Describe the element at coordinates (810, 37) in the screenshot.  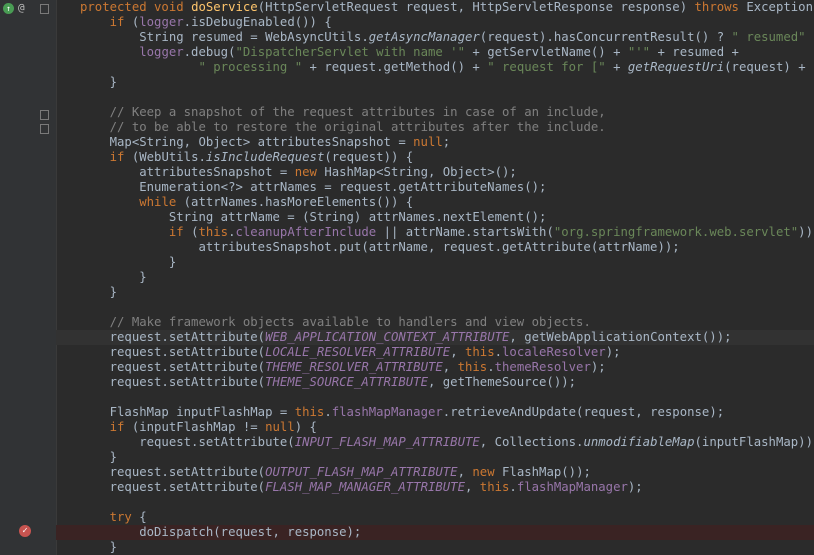
I see `code-token: :` at that location.